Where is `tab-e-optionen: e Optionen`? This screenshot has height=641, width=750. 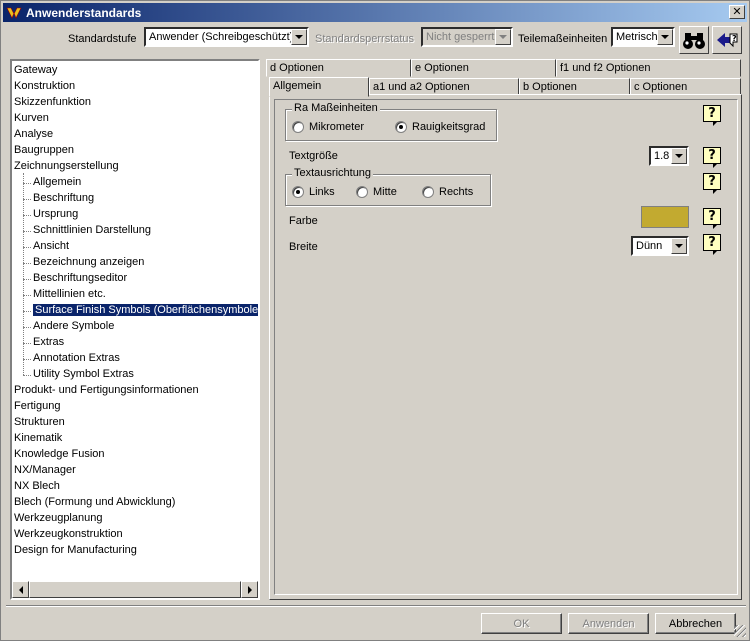 tab-e-optionen: e Optionen is located at coordinates (483, 68).